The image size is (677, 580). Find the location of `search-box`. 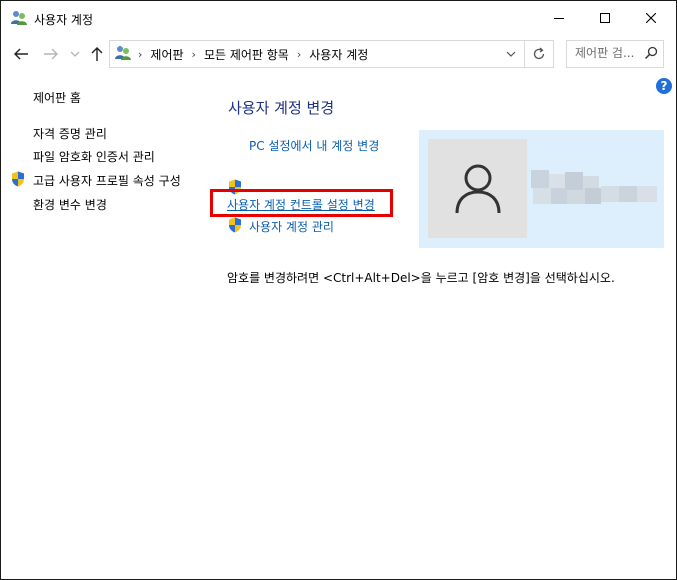

search-box is located at coordinates (615, 54).